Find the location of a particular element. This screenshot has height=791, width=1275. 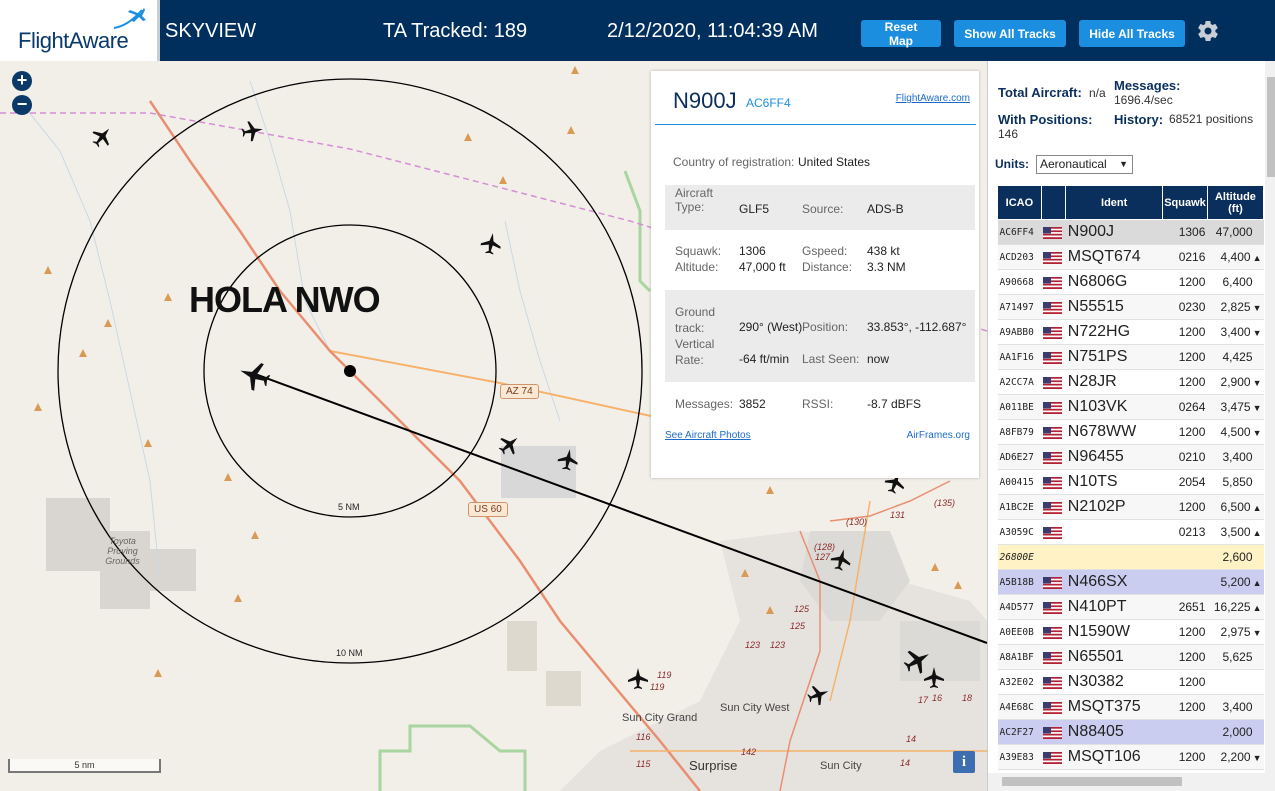

climbing-arrow-icon: ▲ is located at coordinates (1257, 258).